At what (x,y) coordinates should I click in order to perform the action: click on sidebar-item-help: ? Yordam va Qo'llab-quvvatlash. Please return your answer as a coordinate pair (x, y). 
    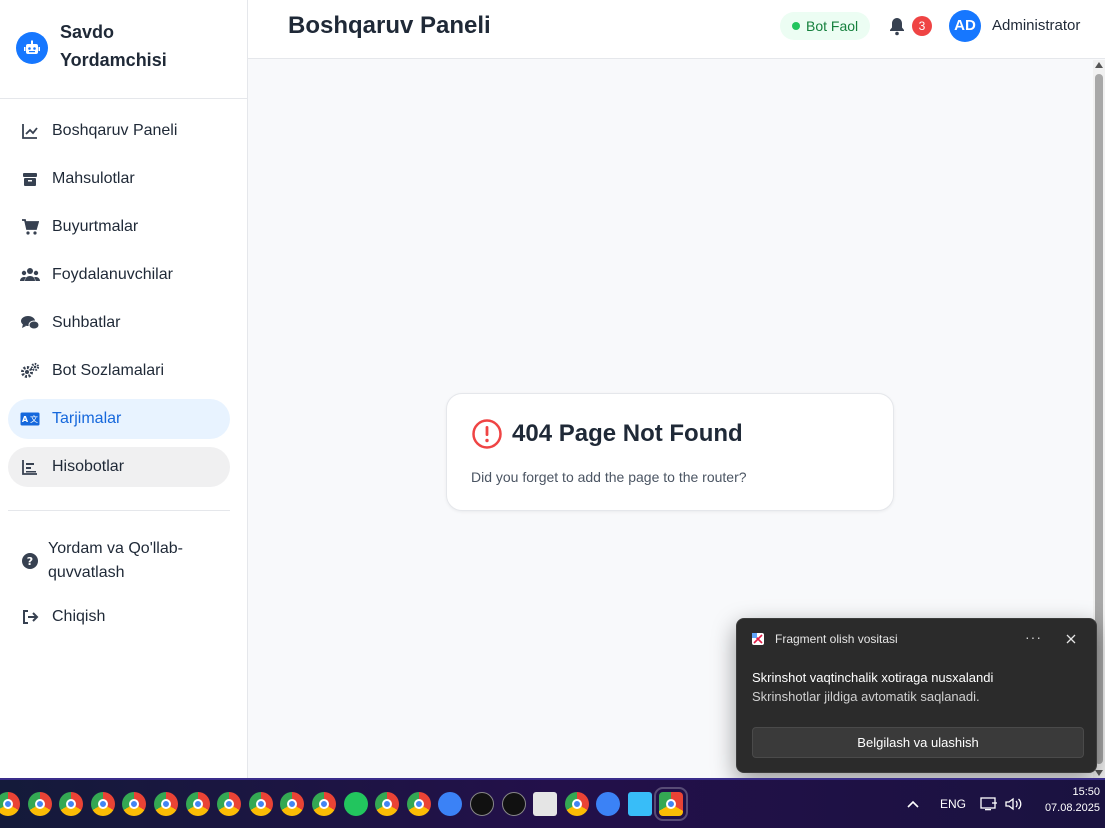
    Looking at the image, I should click on (119, 561).